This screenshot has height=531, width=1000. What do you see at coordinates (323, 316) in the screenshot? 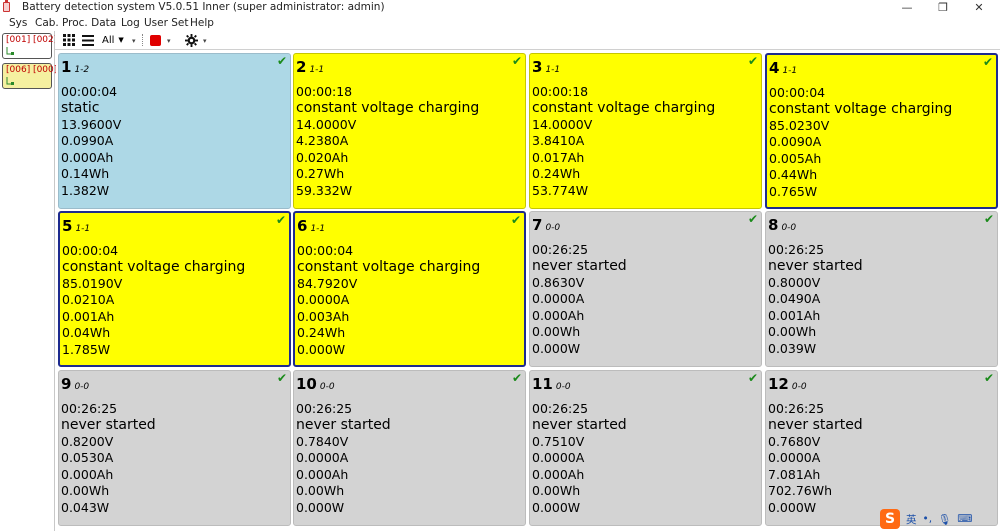
I see `capacity-value: 0.003Ah` at bounding box center [323, 316].